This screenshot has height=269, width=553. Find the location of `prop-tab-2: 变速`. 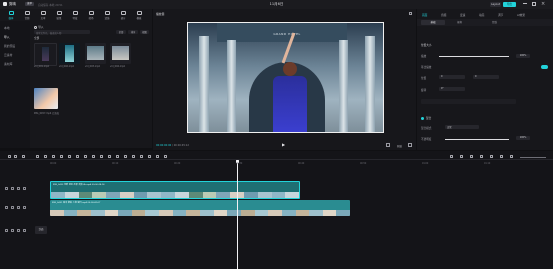

prop-tab-2: 变速 is located at coordinates (462, 15).